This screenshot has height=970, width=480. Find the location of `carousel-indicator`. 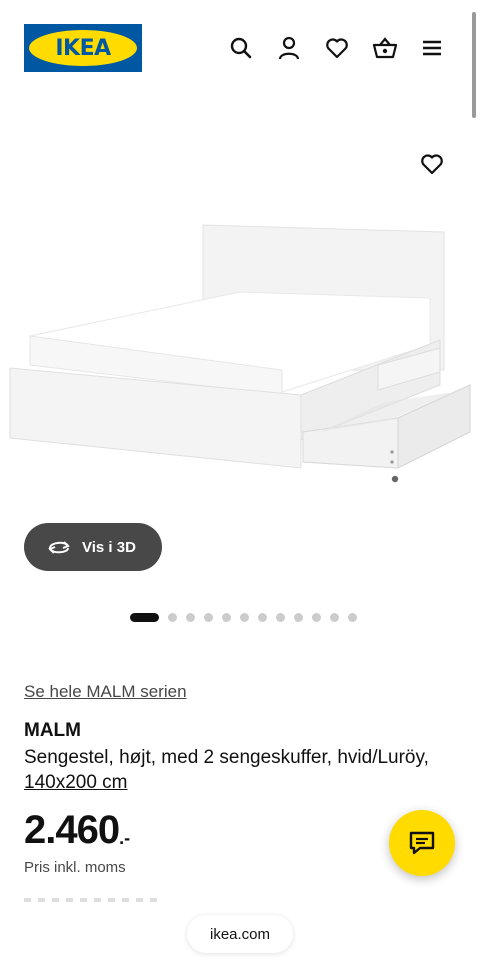

carousel-indicator is located at coordinates (243, 617).